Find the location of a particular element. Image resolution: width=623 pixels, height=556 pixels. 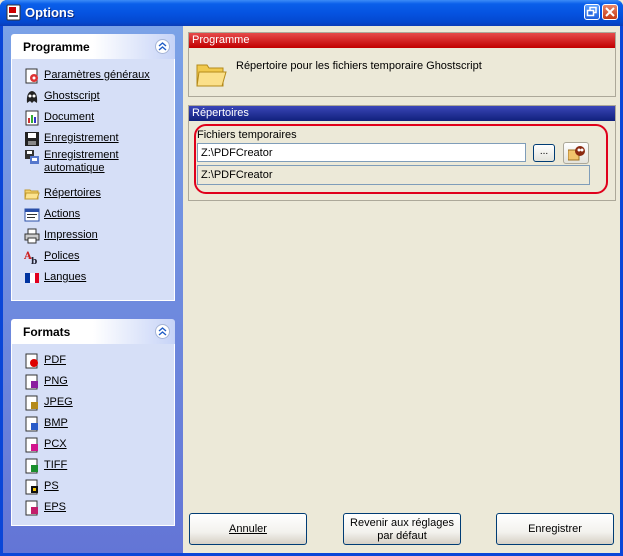

svg-text: b is located at coordinates (34, 261).